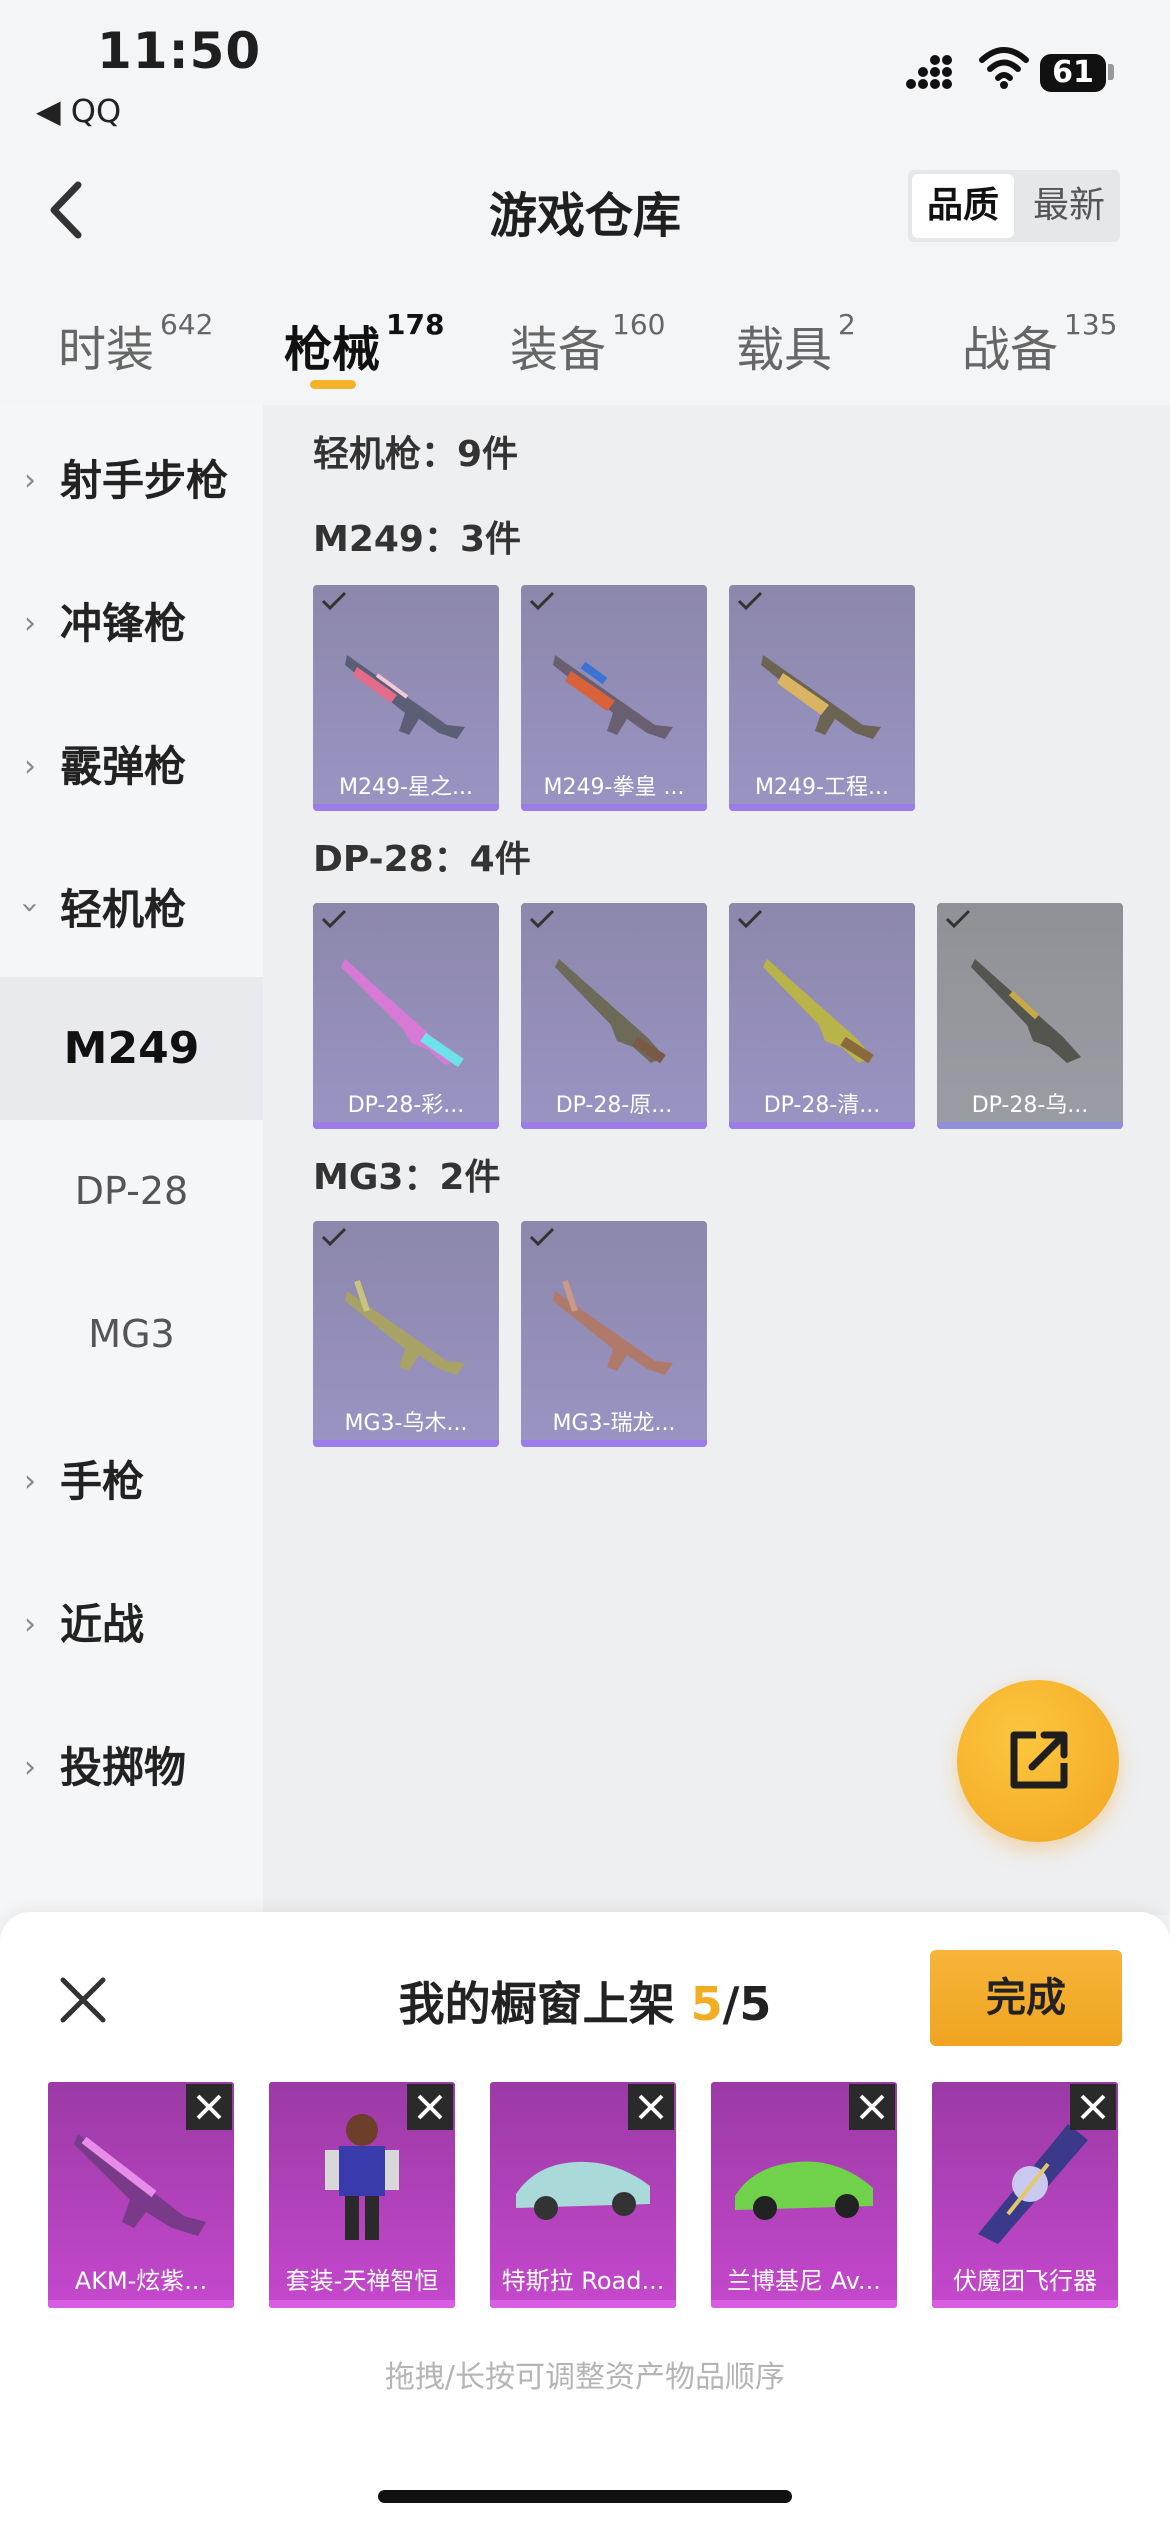 The width and height of the screenshot is (1170, 2532). What do you see at coordinates (585, 2496) in the screenshot?
I see `home-indicator` at bounding box center [585, 2496].